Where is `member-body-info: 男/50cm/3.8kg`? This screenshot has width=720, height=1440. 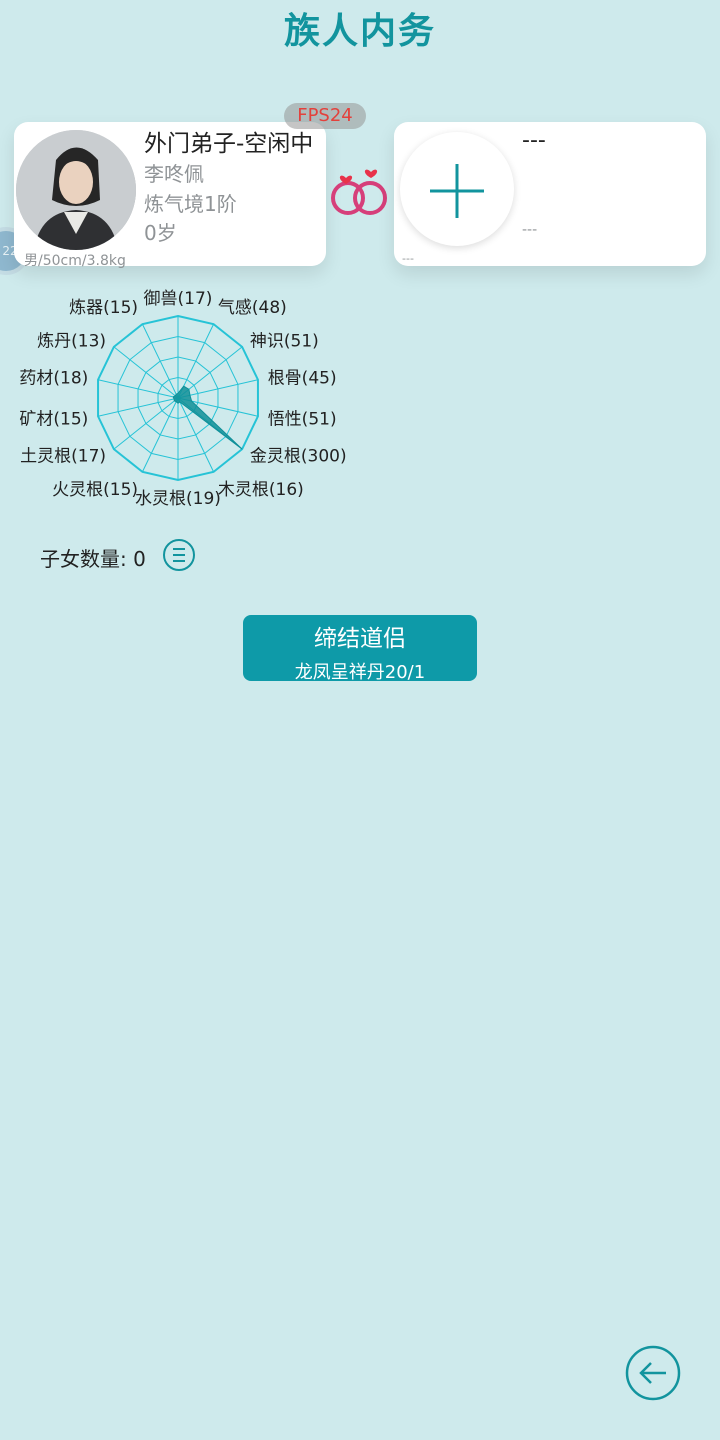 member-body-info: 男/50cm/3.8kg is located at coordinates (75, 261).